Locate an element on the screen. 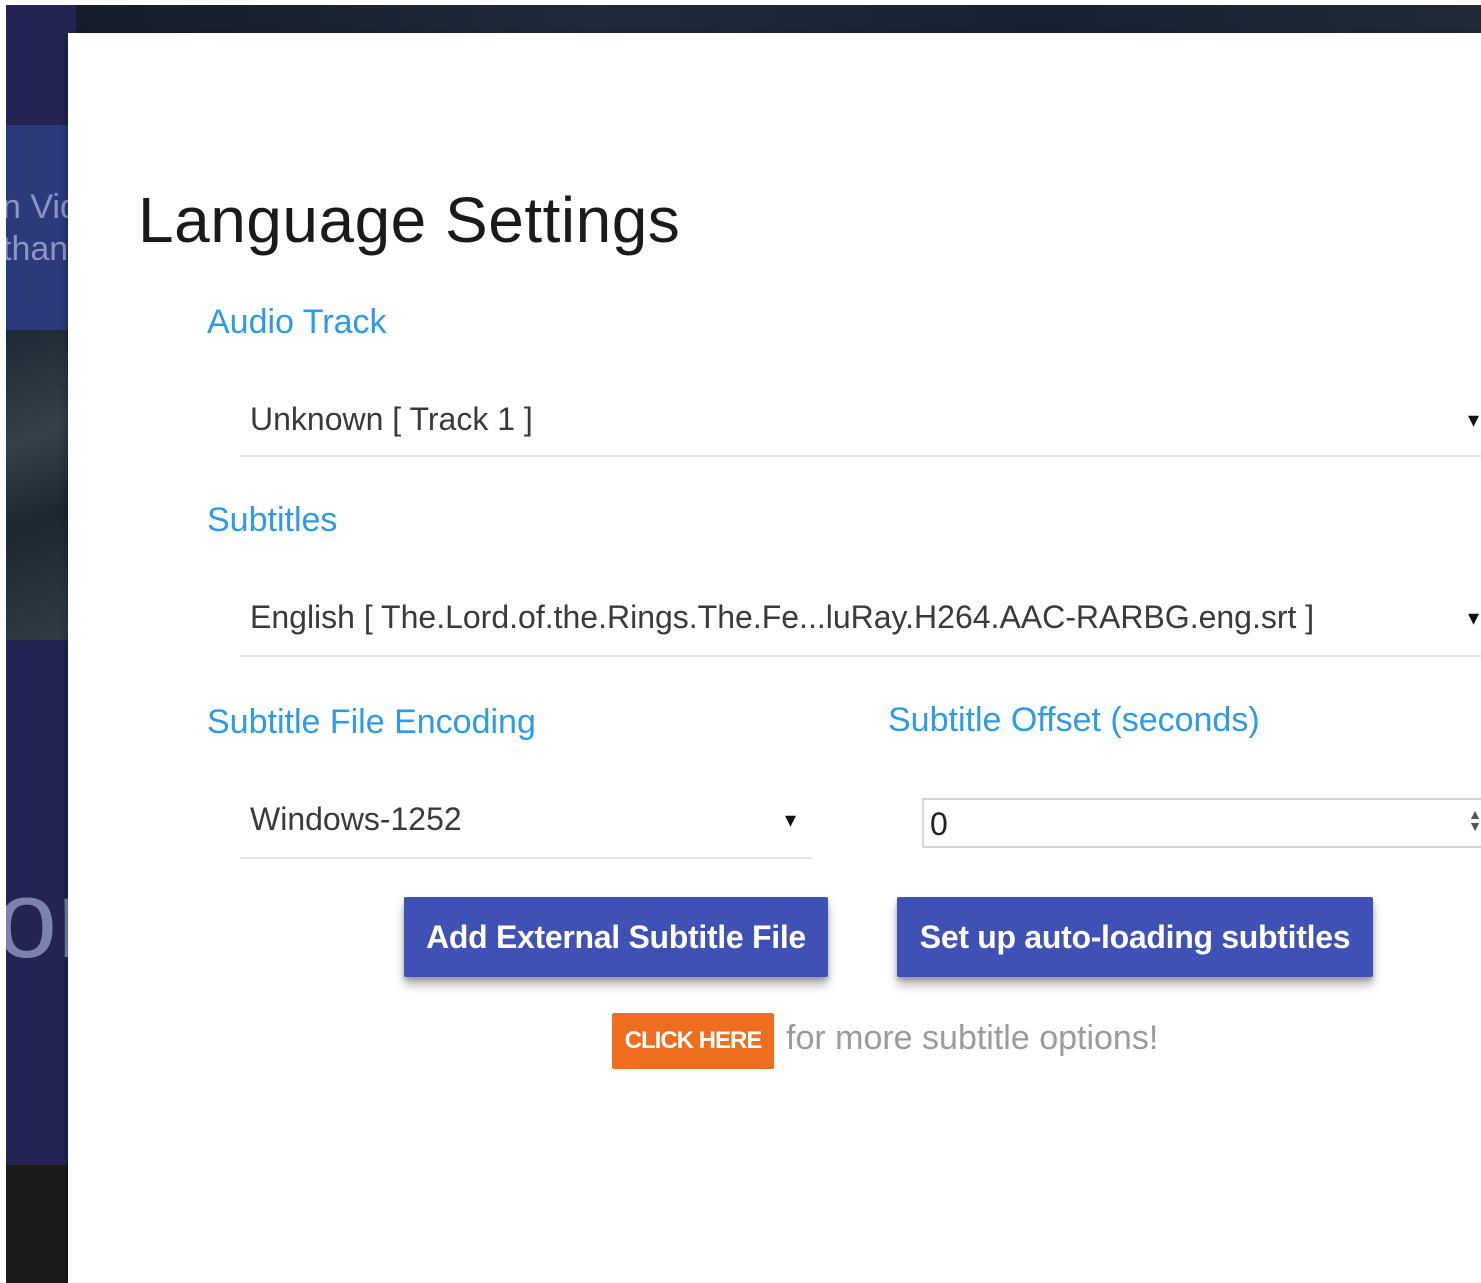 The height and width of the screenshot is (1283, 1481). background-header: n Vid than is located at coordinates (41, 227).